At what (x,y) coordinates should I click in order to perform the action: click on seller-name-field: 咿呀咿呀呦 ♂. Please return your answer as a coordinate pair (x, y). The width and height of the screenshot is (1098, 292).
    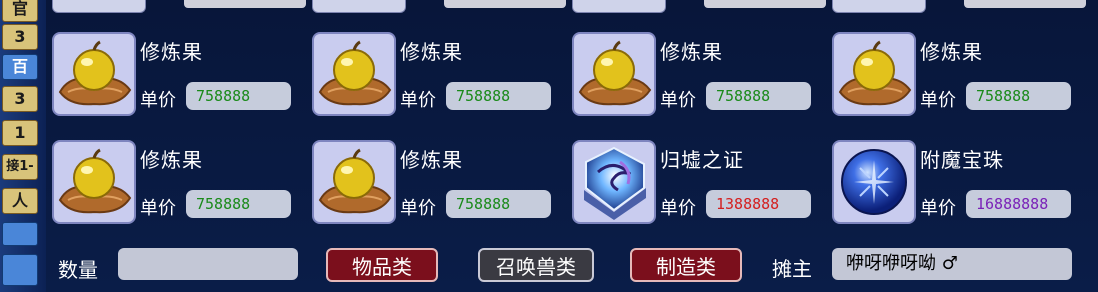
    Looking at the image, I should click on (952, 264).